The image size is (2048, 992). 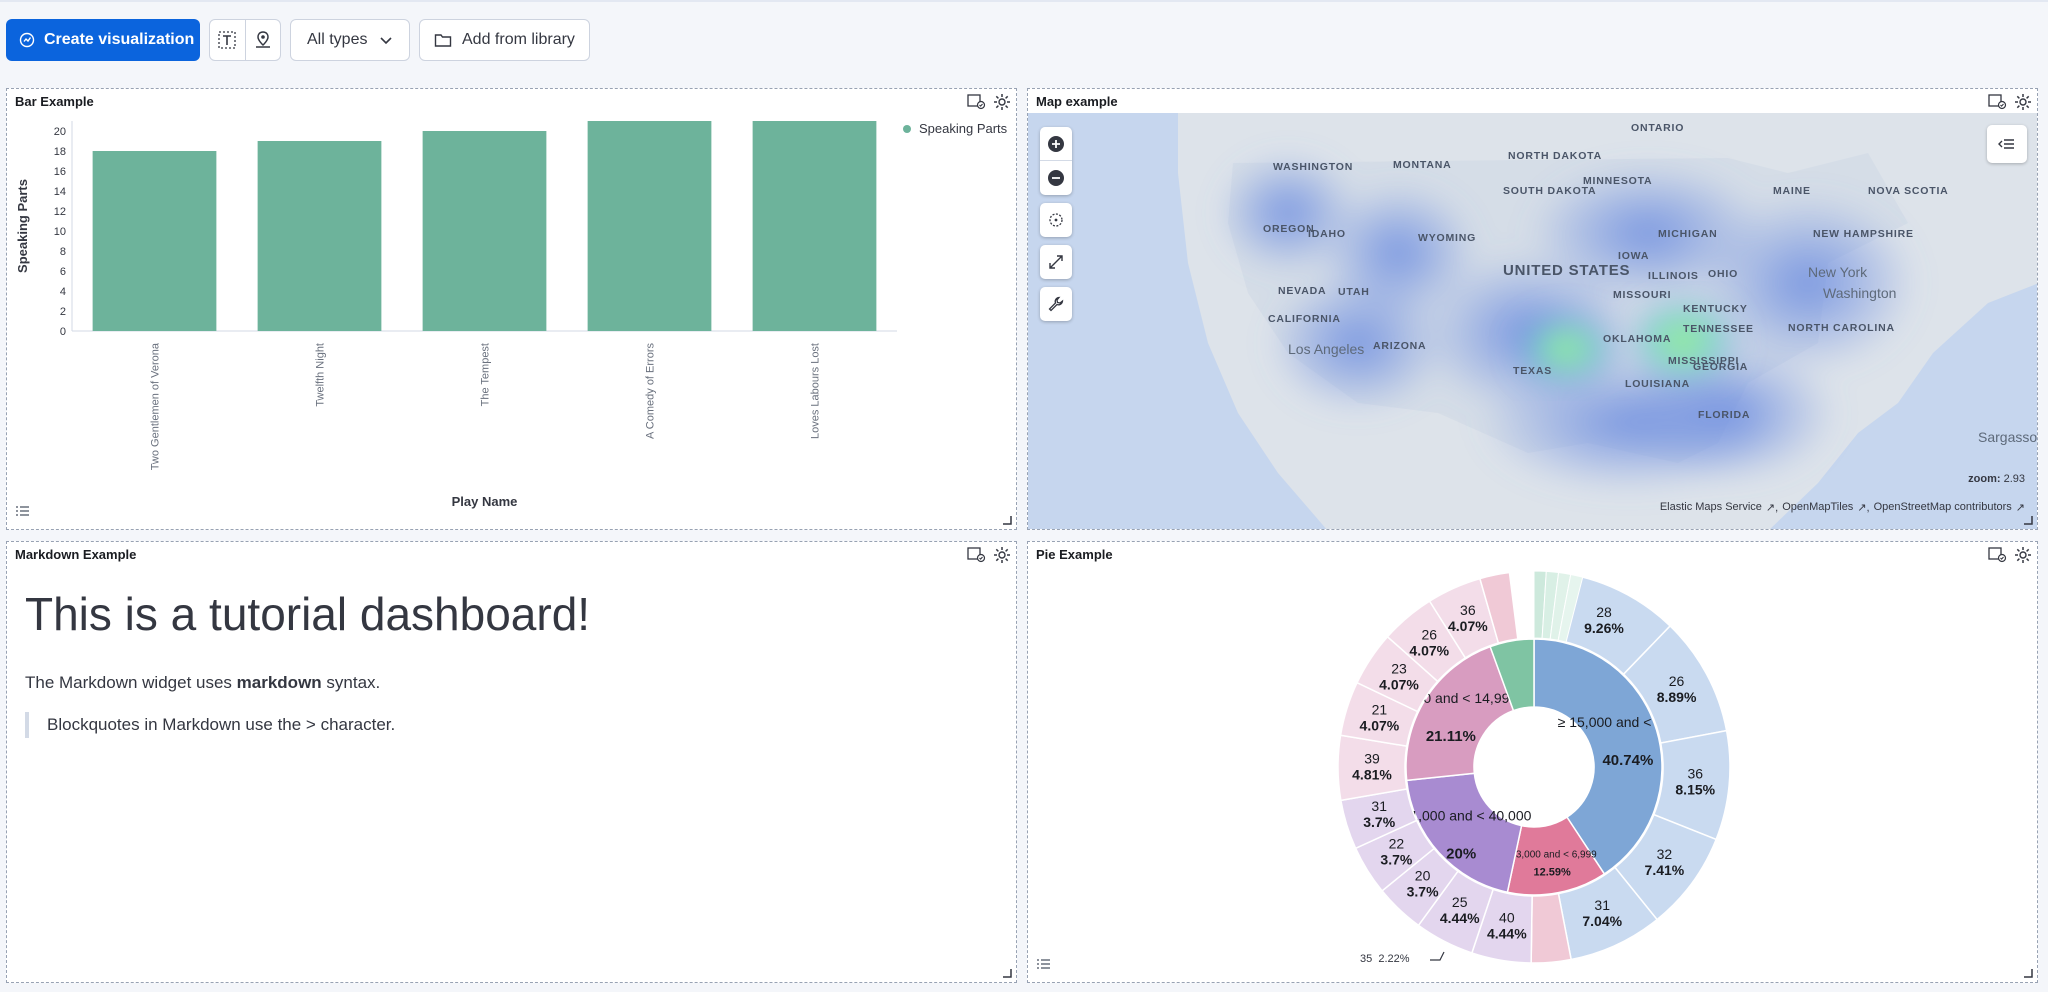 What do you see at coordinates (63, 312) in the screenshot?
I see `y-tick-label: 2` at bounding box center [63, 312].